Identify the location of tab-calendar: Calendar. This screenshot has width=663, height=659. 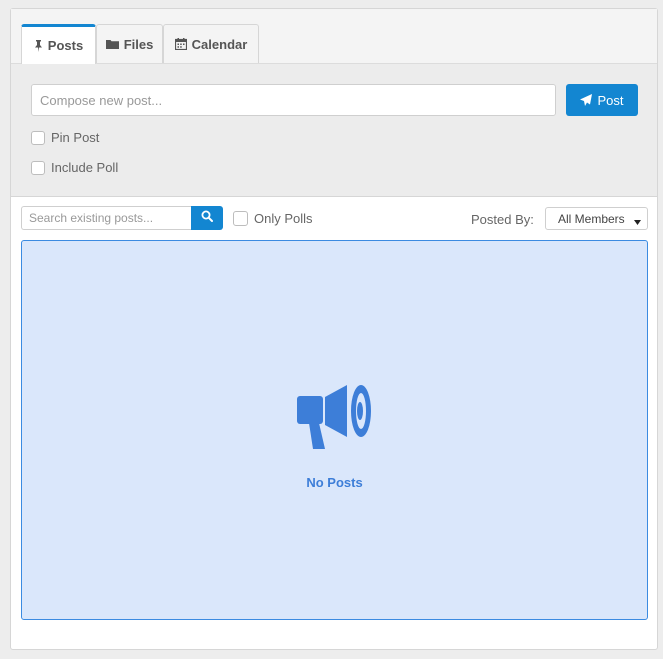
(211, 43).